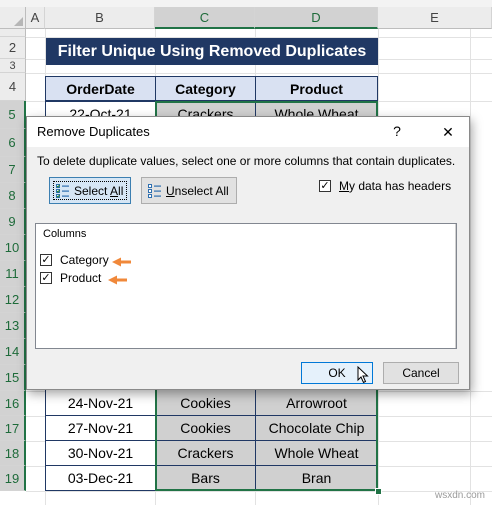 Image resolution: width=492 pixels, height=505 pixels. What do you see at coordinates (205, 478) in the screenshot?
I see `cell-category: Bars` at bounding box center [205, 478].